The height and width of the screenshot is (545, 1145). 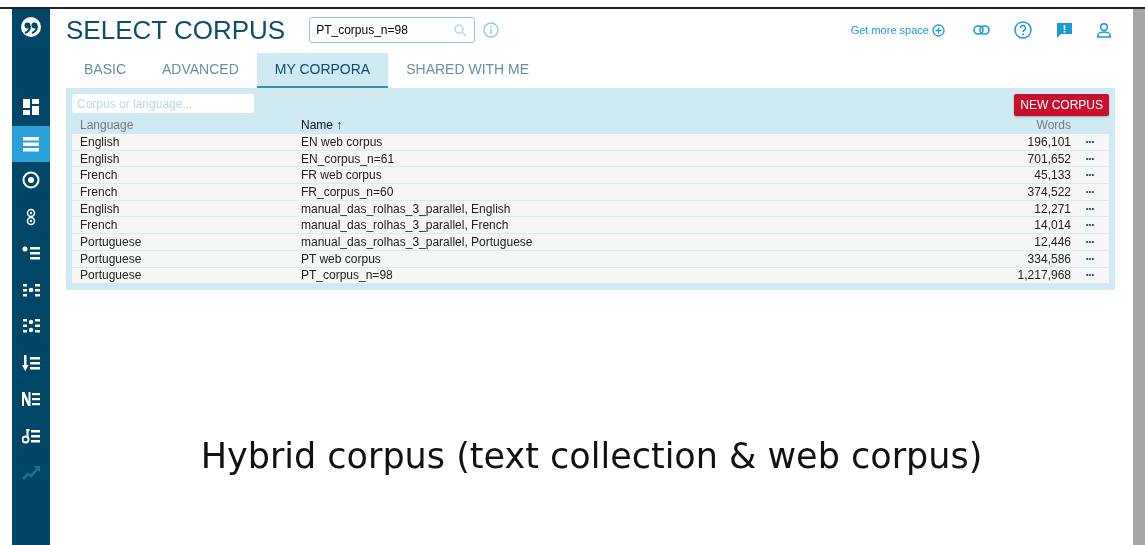 What do you see at coordinates (1049, 141) in the screenshot?
I see `table-cell: 196,101` at bounding box center [1049, 141].